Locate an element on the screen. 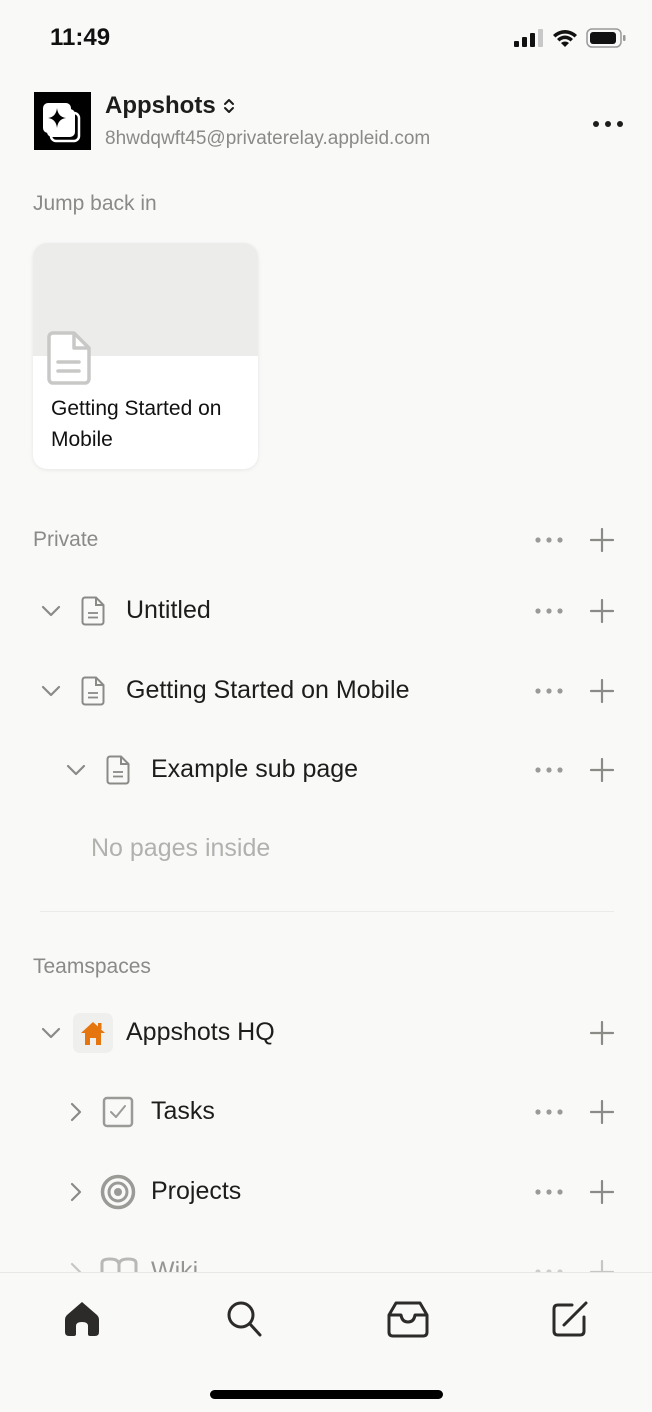 Image resolution: width=652 pixels, height=1412 pixels. teamspaces-section-label: Teamspaces is located at coordinates (92, 966).